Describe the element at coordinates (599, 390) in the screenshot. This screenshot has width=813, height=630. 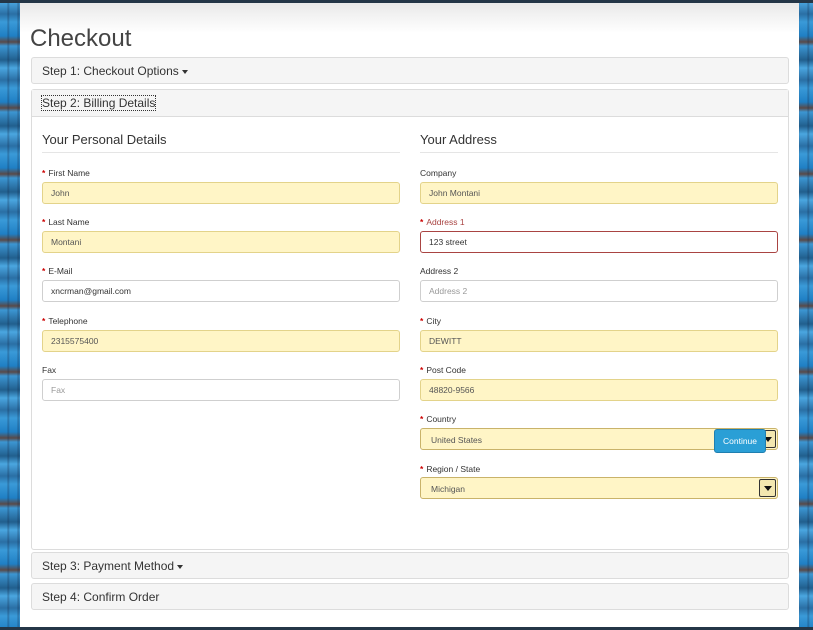
I see `post-code-input` at that location.